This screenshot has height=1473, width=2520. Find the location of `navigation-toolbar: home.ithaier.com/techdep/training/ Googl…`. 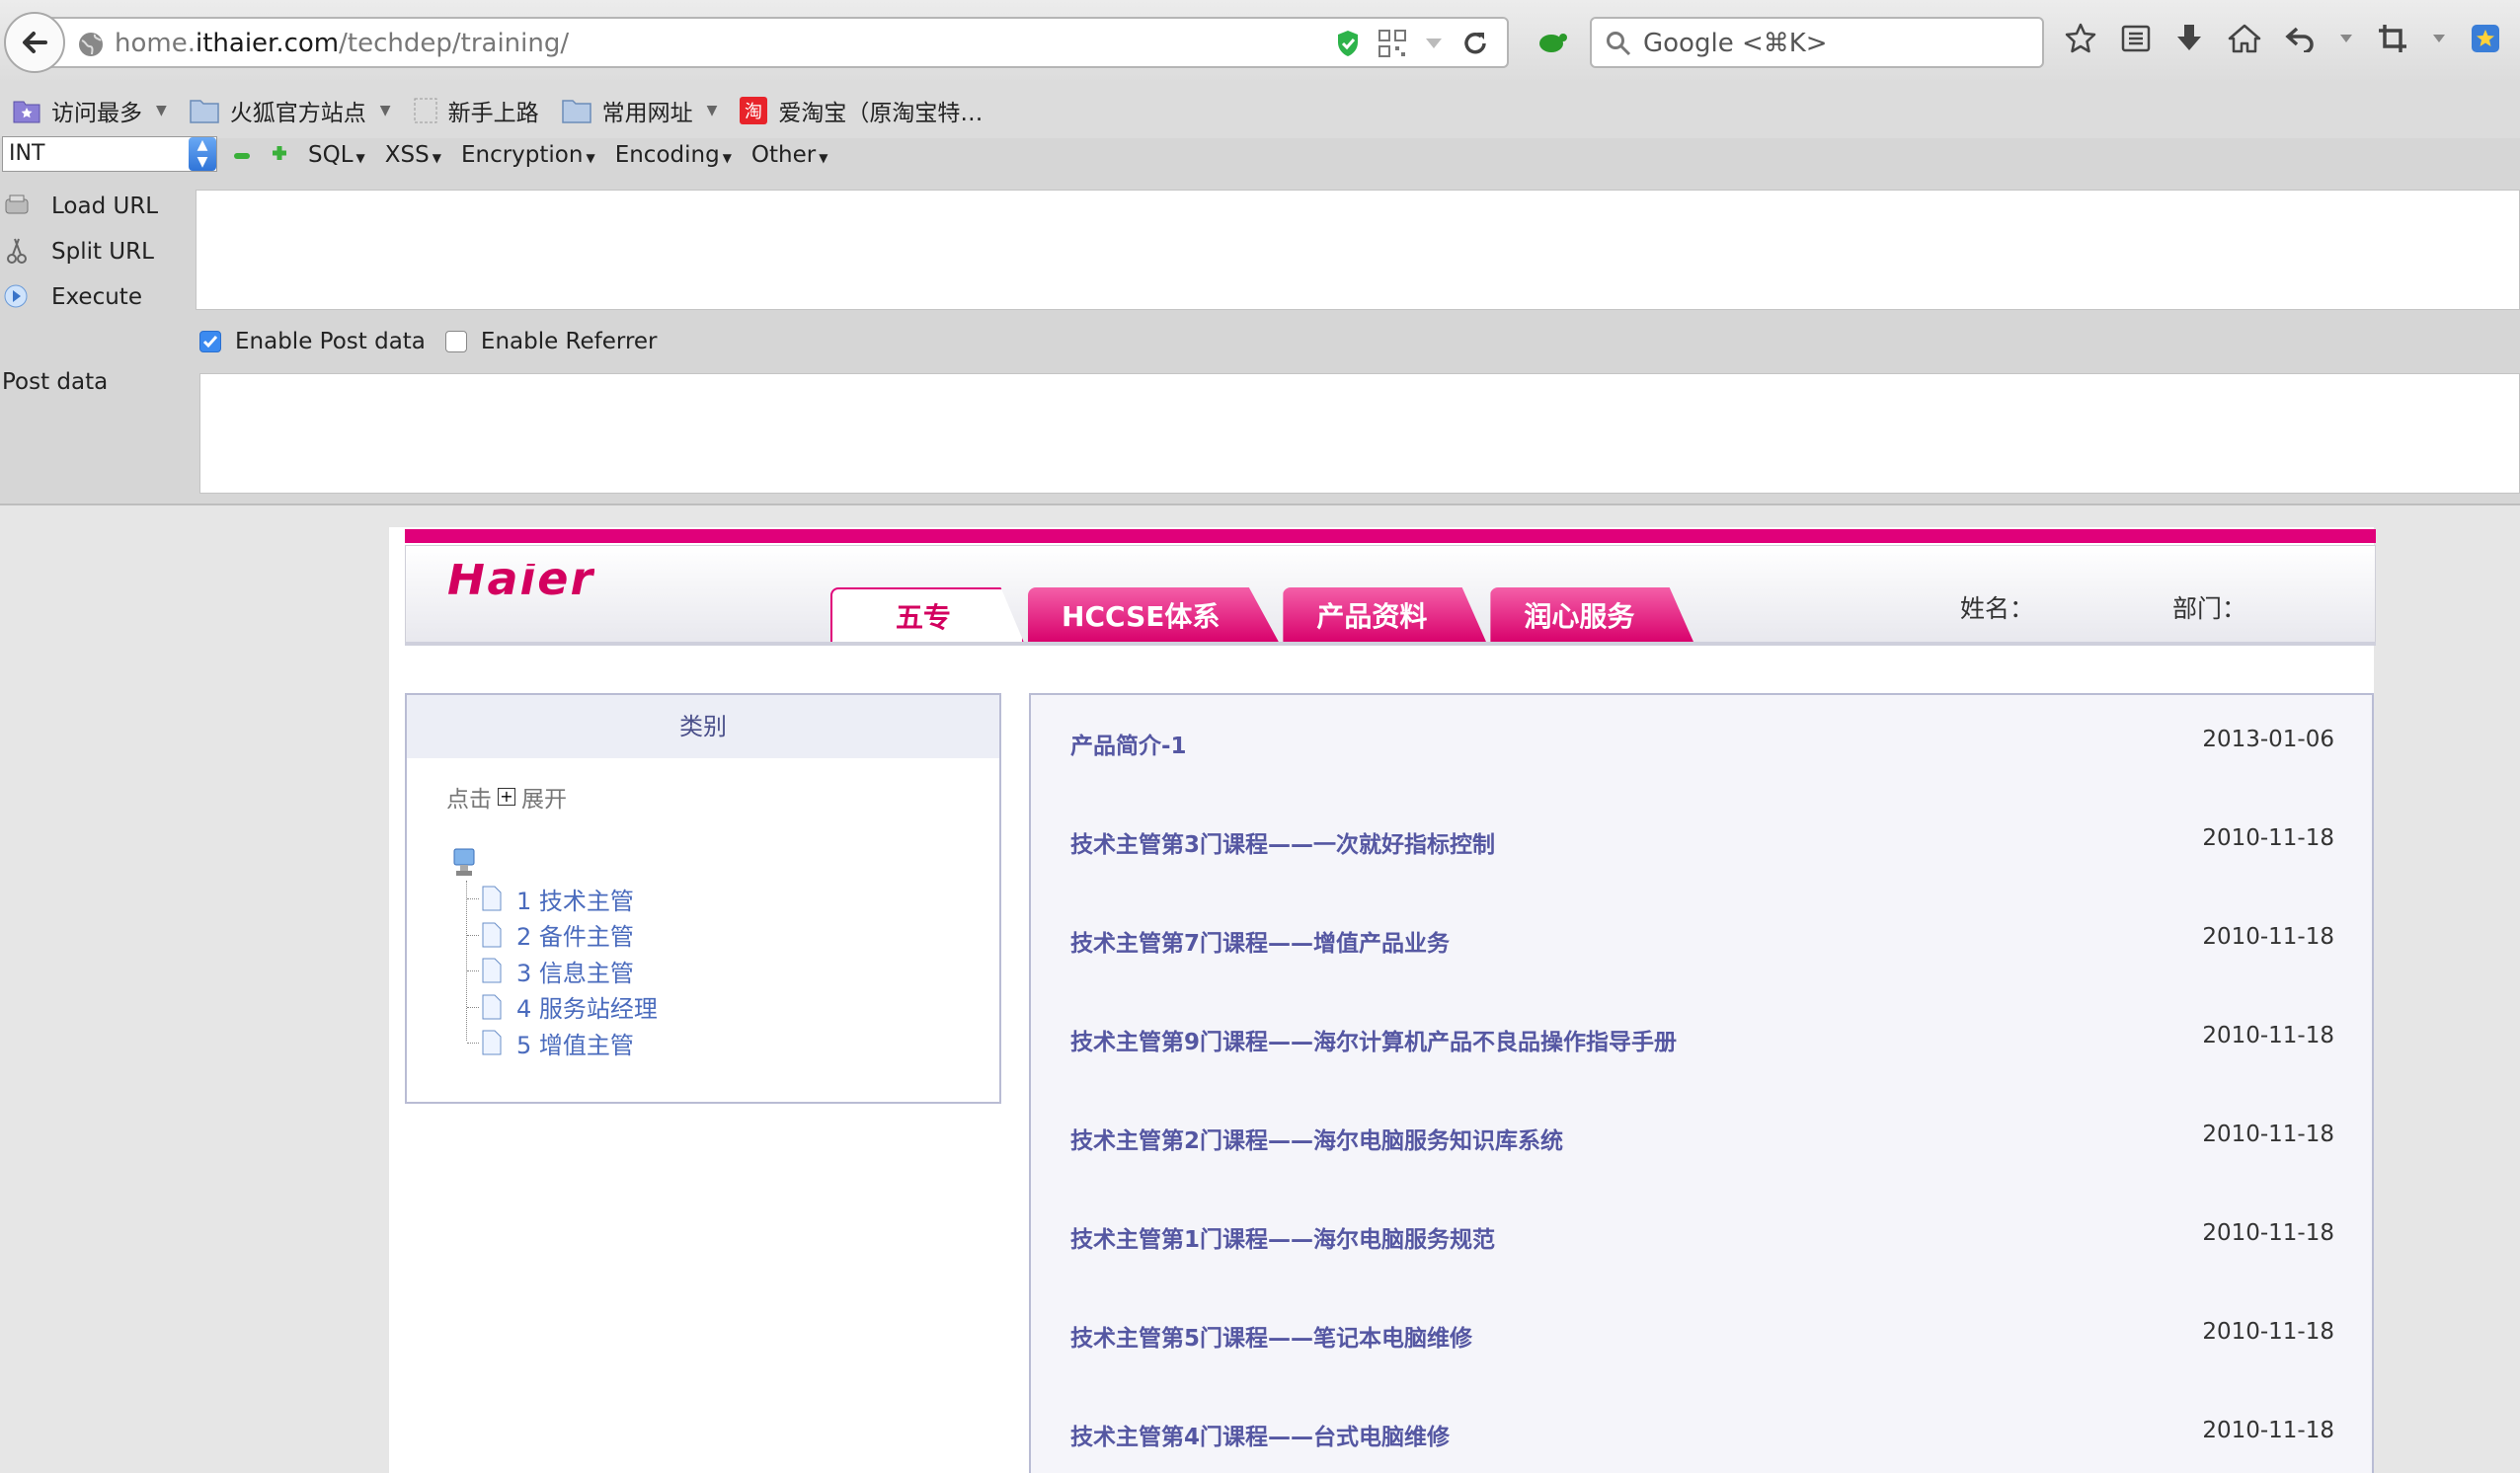

navigation-toolbar: home.ithaier.com/techdep/training/ Googl… is located at coordinates (1260, 42).